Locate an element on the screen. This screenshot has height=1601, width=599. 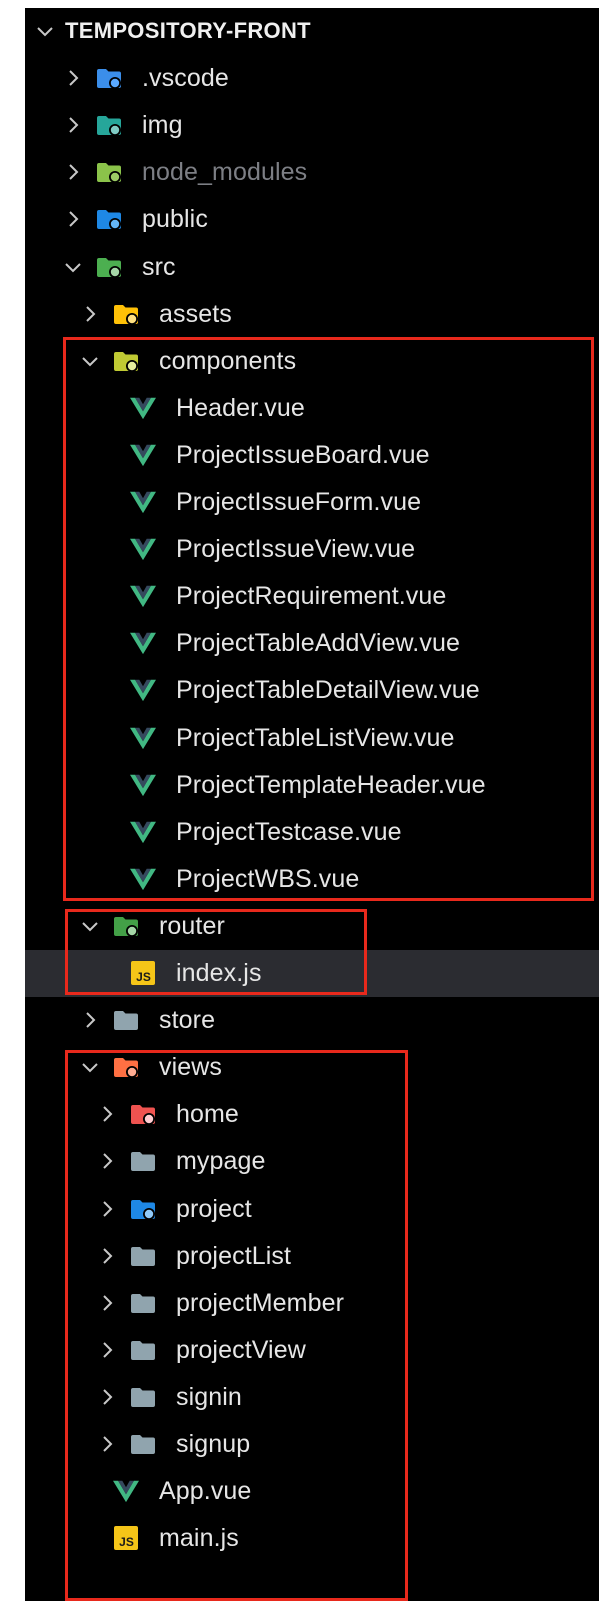
file-name: ProjectRequirement.vue is located at coordinates (311, 596).